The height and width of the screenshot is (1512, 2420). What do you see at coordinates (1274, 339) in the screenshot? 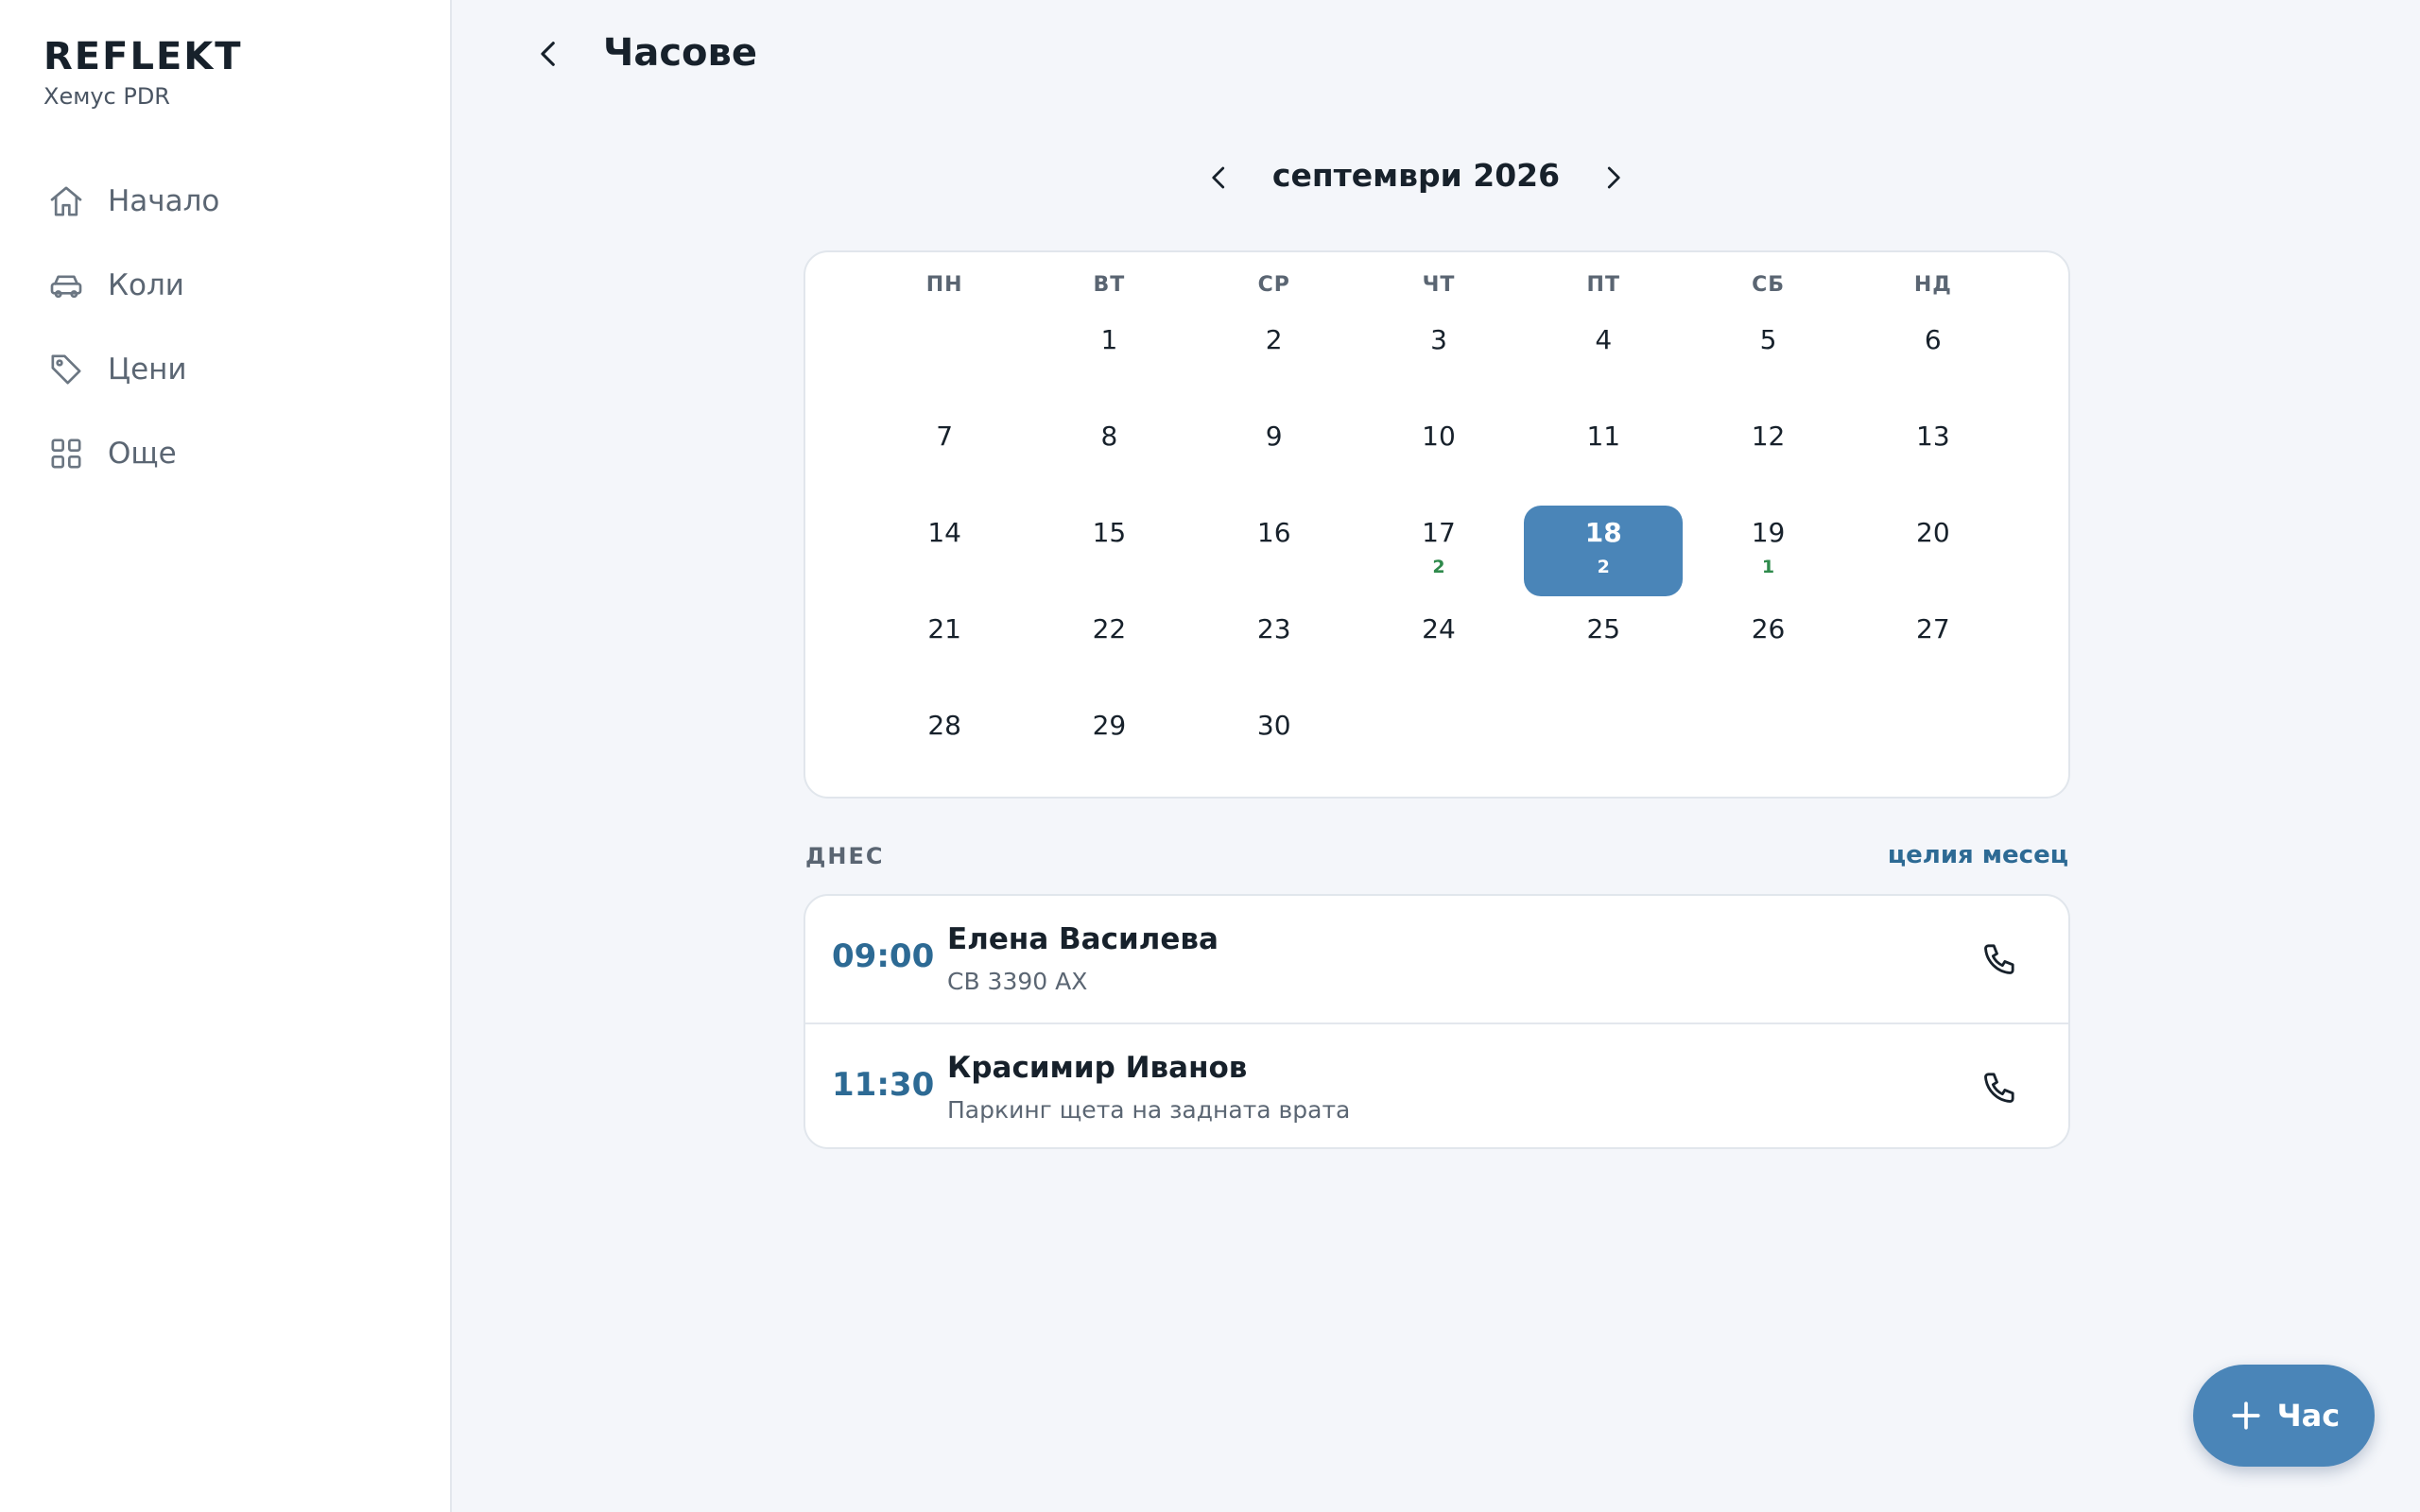
I see `day-number: 2` at bounding box center [1274, 339].